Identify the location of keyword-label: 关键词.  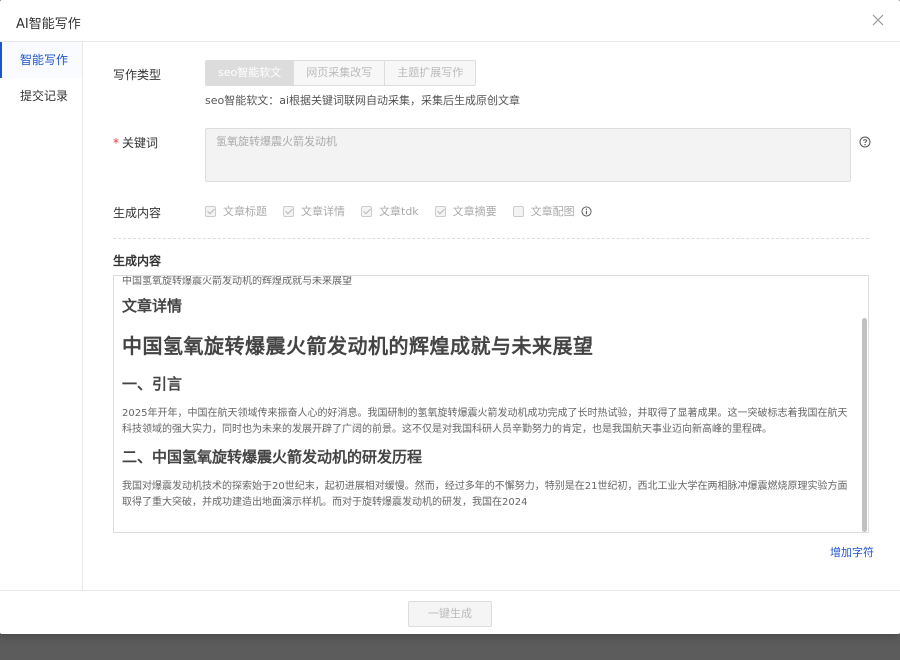
(140, 143).